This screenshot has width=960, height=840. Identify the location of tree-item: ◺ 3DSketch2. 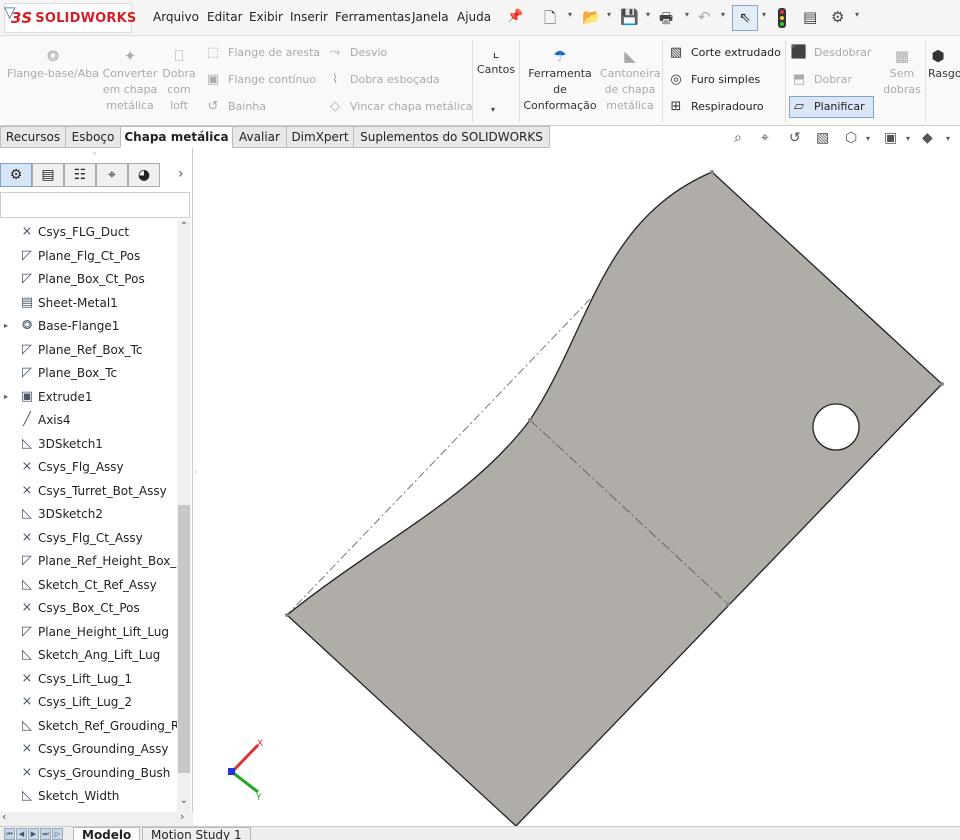
(88, 514).